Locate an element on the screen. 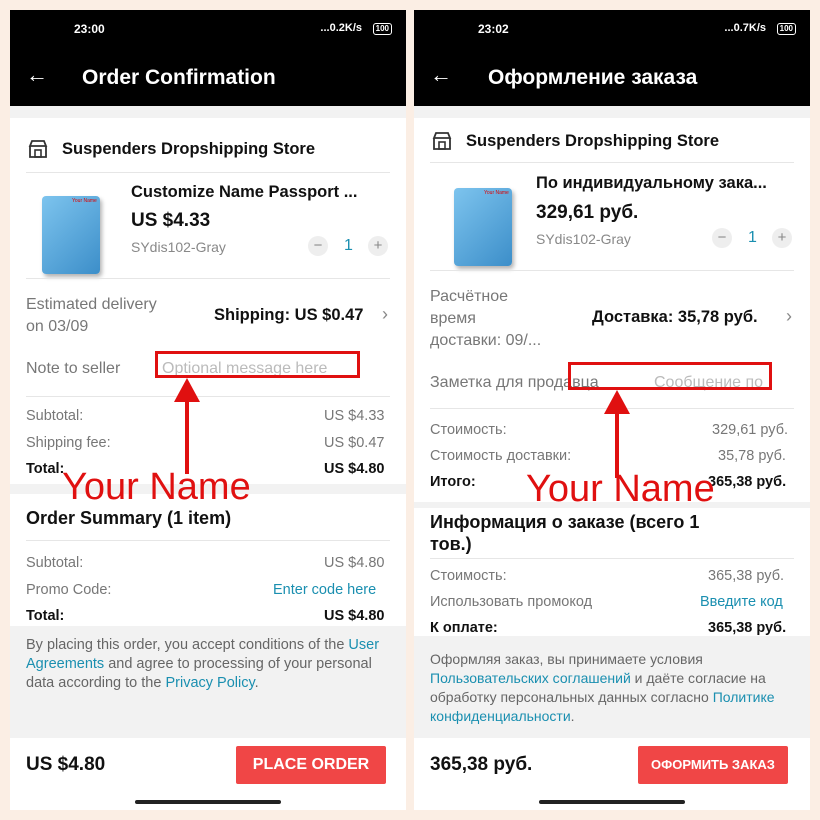 This screenshot has width=820, height=820. delivery-label: Estimated delivery is located at coordinates (91, 304).